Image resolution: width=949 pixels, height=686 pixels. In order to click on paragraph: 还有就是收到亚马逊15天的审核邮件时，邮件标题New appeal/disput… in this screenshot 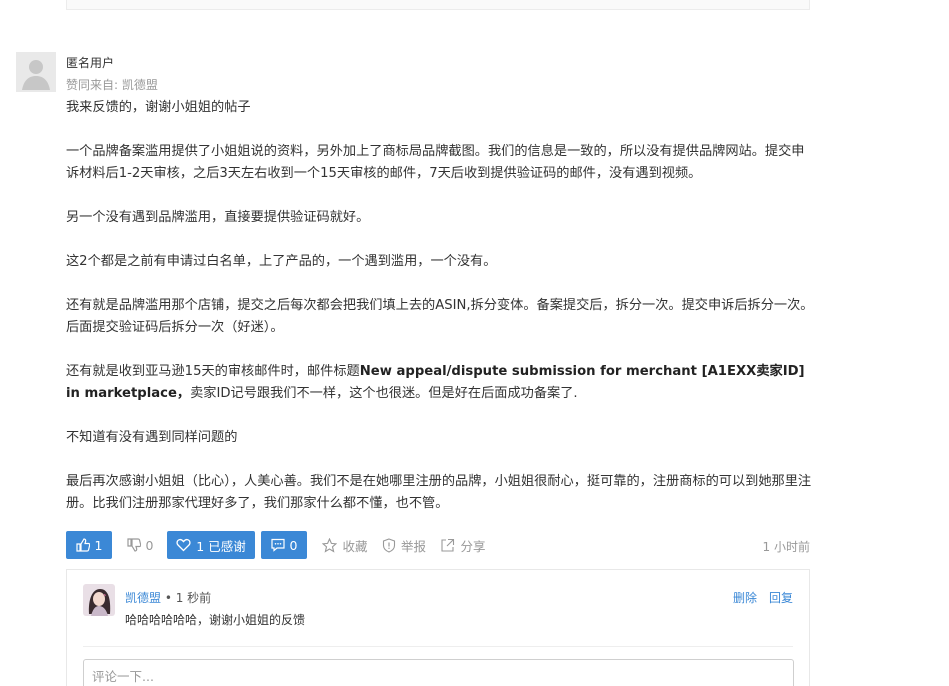, I will do `click(441, 383)`.